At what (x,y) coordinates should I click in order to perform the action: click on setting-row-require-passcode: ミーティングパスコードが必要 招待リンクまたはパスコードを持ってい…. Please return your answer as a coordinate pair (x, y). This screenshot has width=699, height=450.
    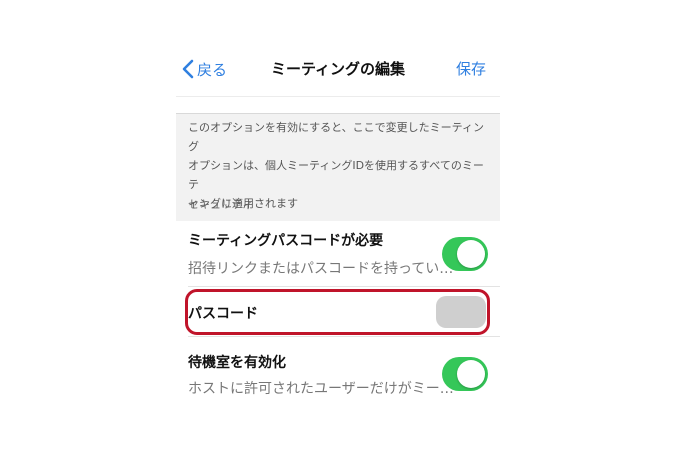
    Looking at the image, I should click on (338, 254).